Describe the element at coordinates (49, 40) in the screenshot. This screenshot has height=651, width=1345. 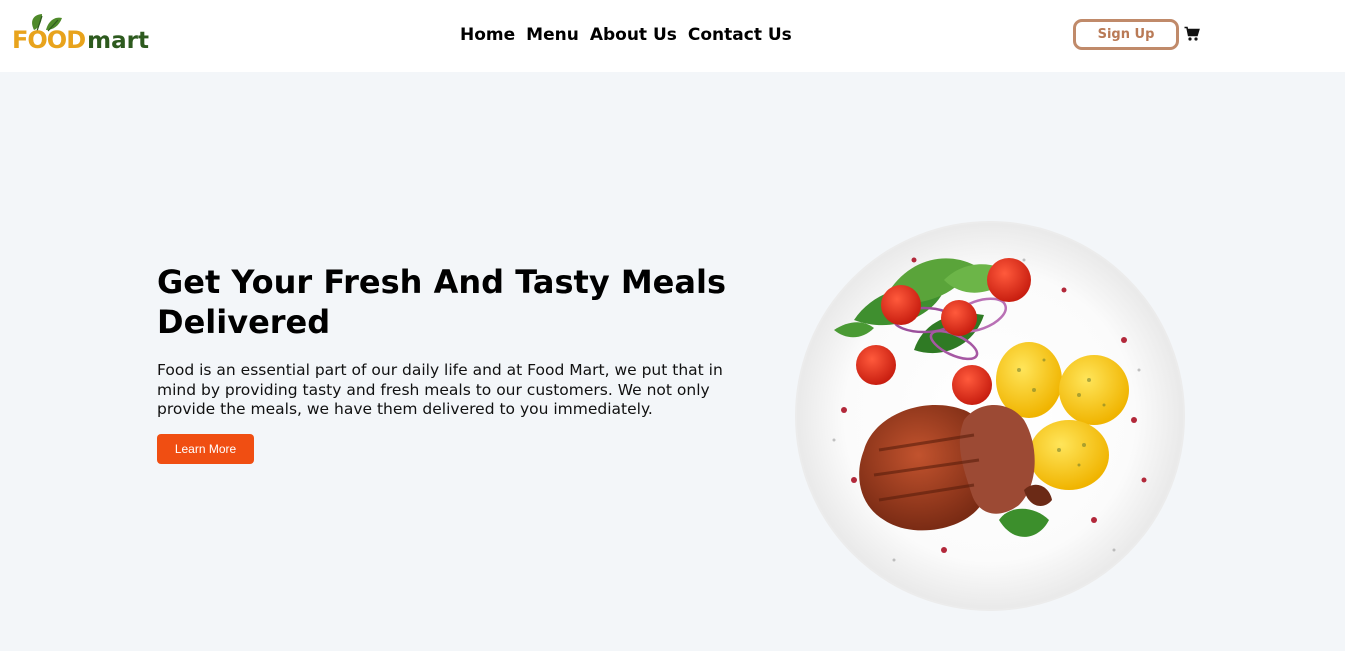
I see `logo-food-text: FOOD` at that location.